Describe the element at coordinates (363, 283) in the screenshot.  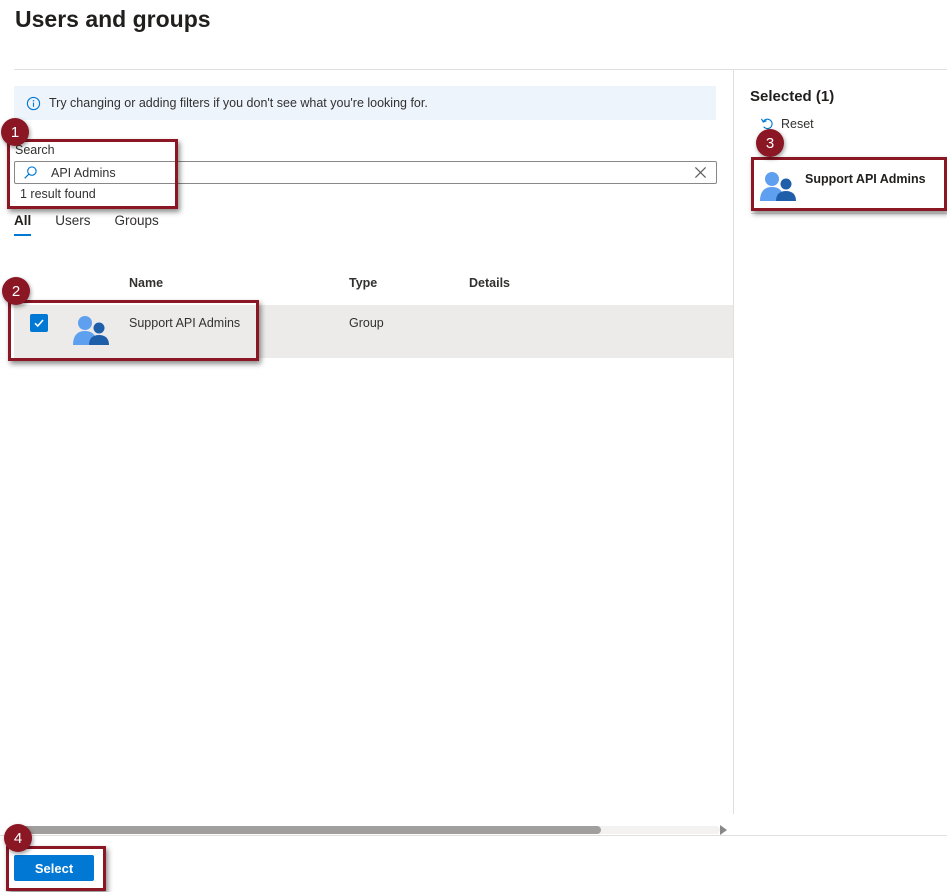
I see `column-header-type: Type` at that location.